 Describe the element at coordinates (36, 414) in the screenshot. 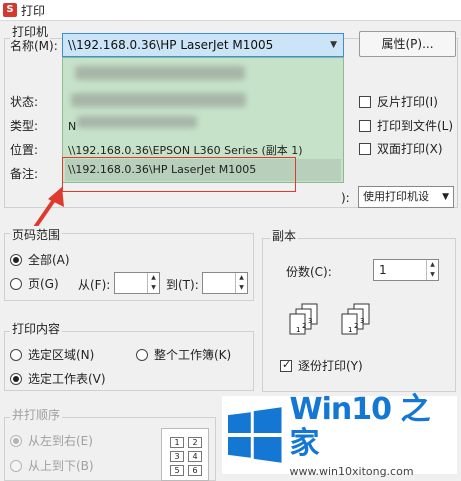

I see `print-order-label: 并打顺序` at that location.